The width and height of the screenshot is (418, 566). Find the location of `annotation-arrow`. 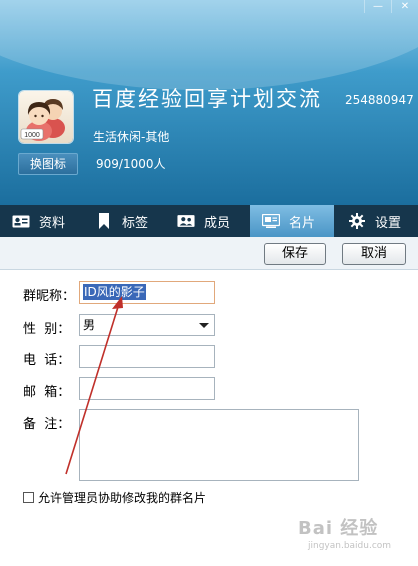

annotation-arrow is located at coordinates (94, 385).